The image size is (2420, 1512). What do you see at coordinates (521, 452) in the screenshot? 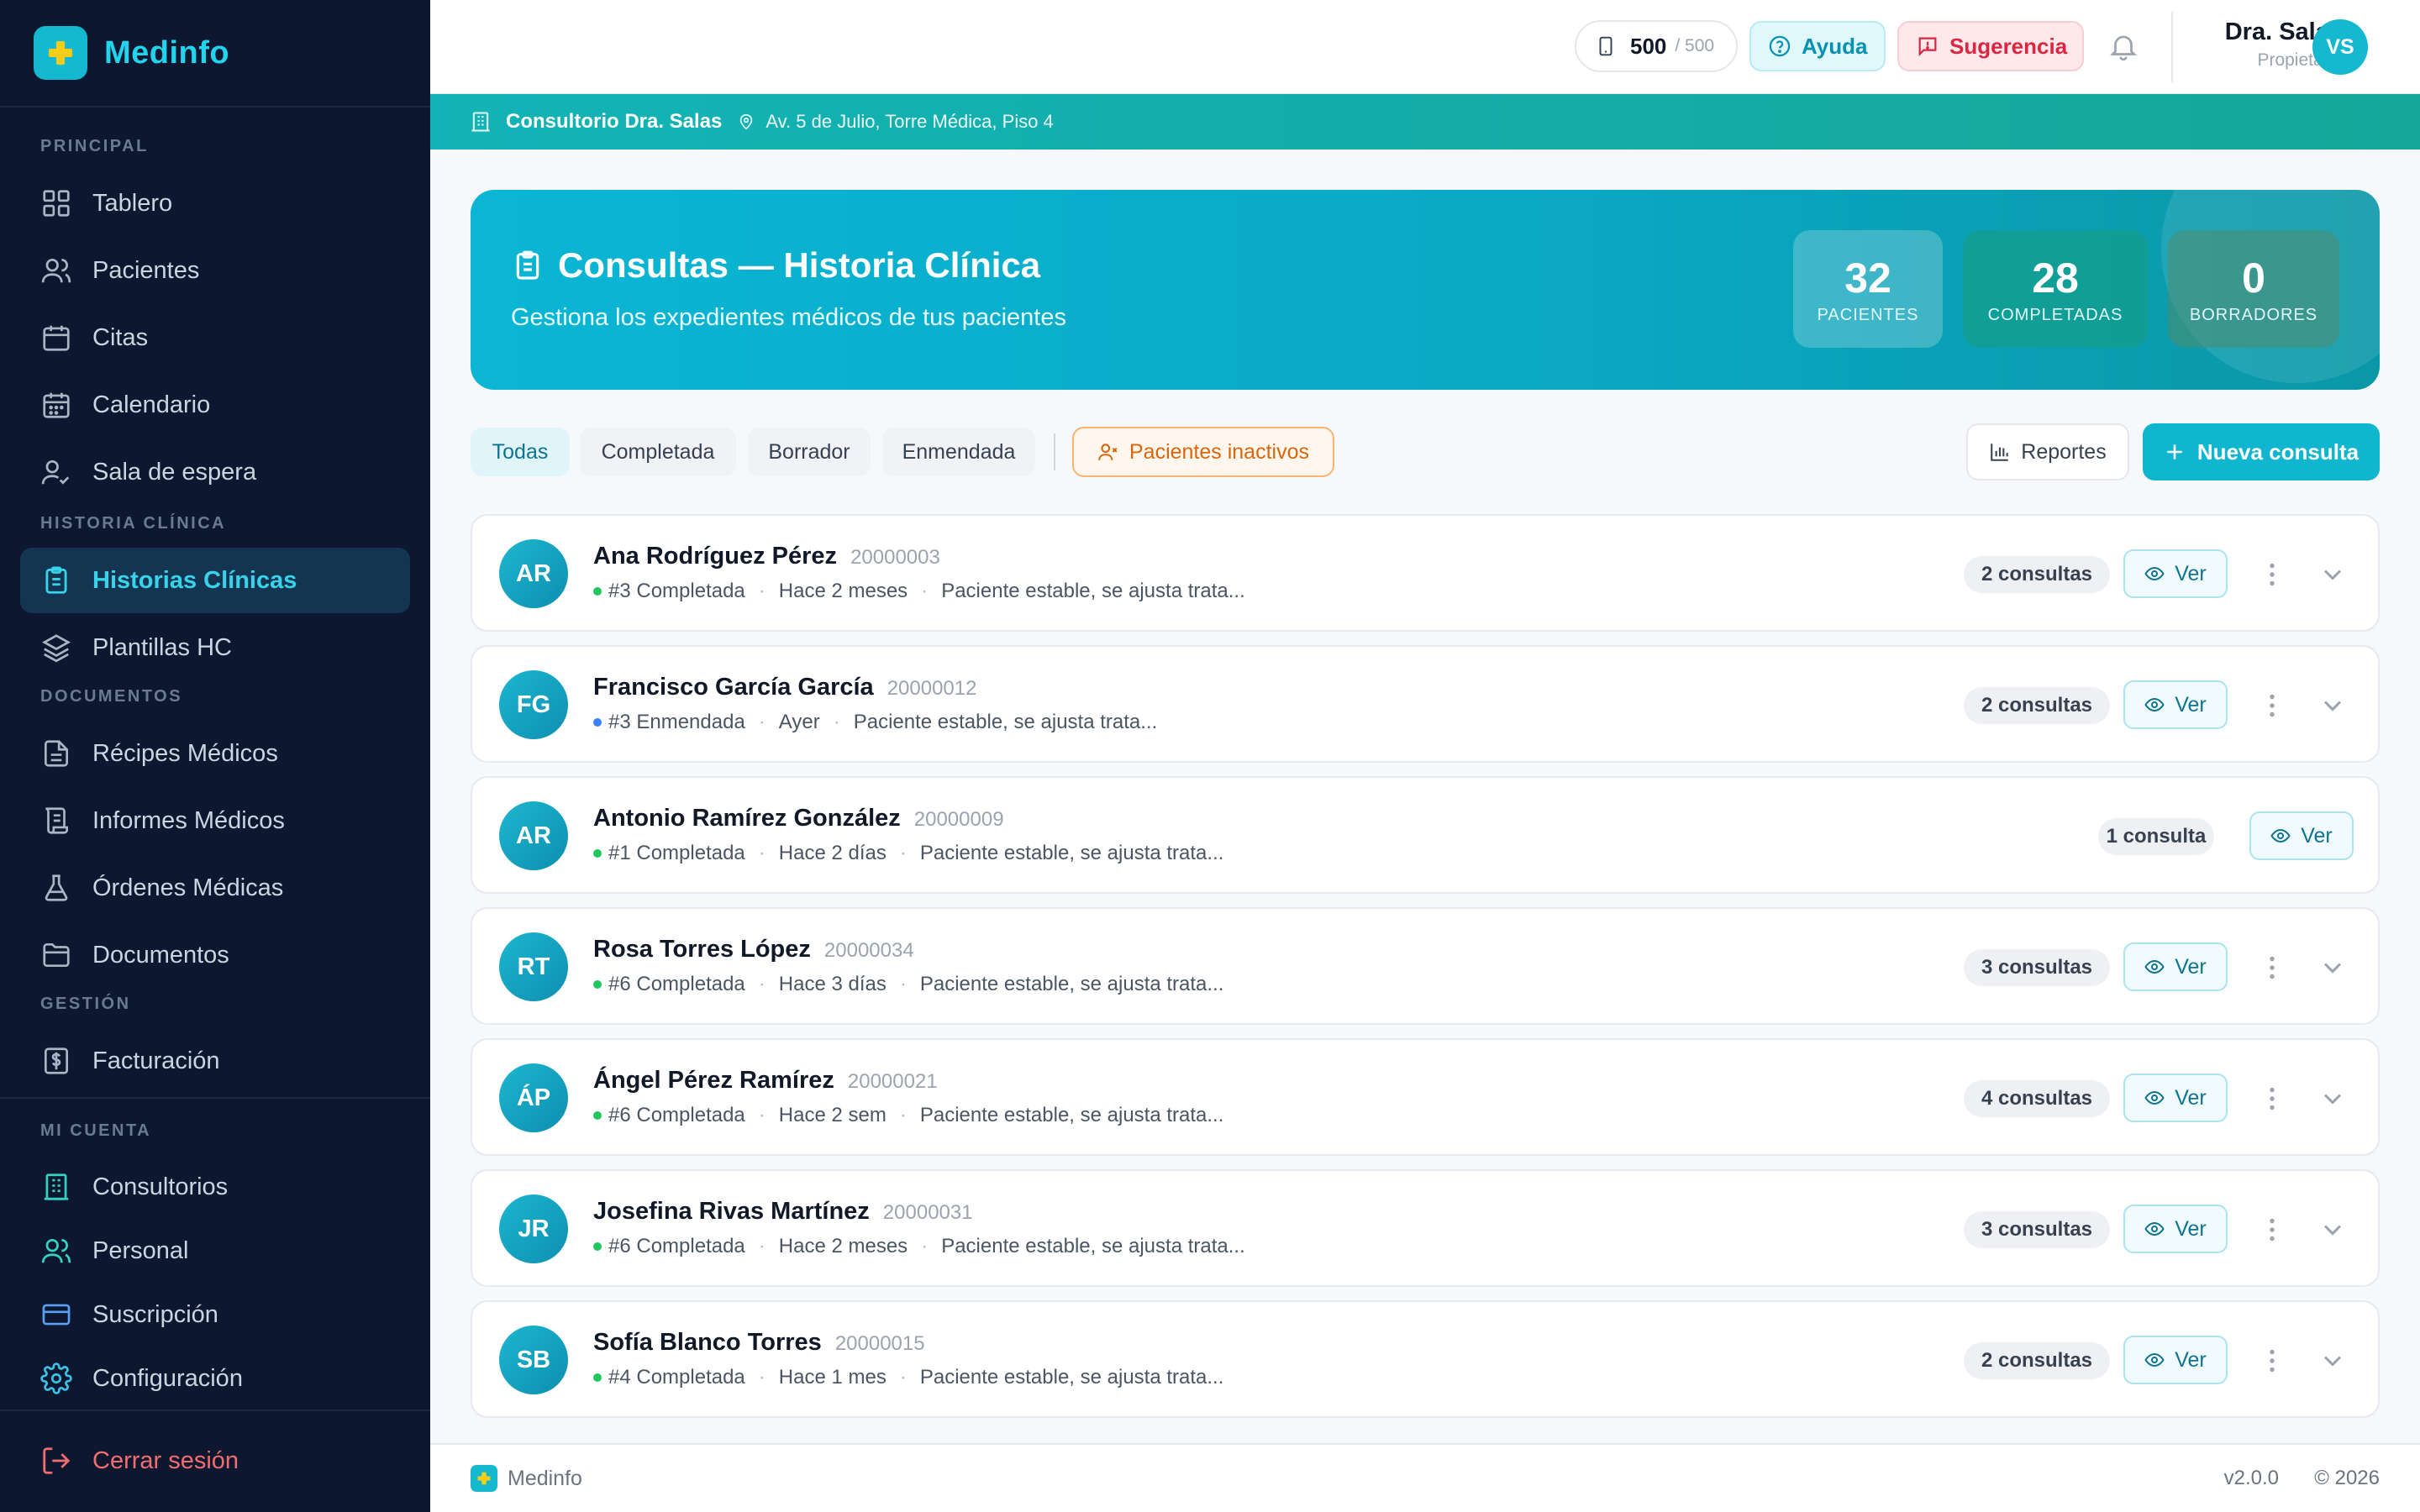
I see `filter-todas: Todas` at bounding box center [521, 452].